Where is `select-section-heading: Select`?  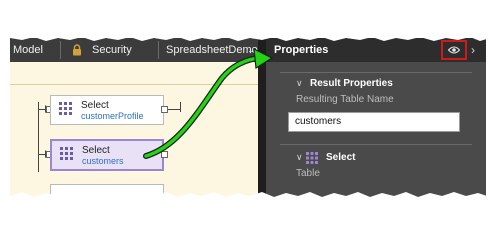
select-section-heading: Select is located at coordinates (340, 157).